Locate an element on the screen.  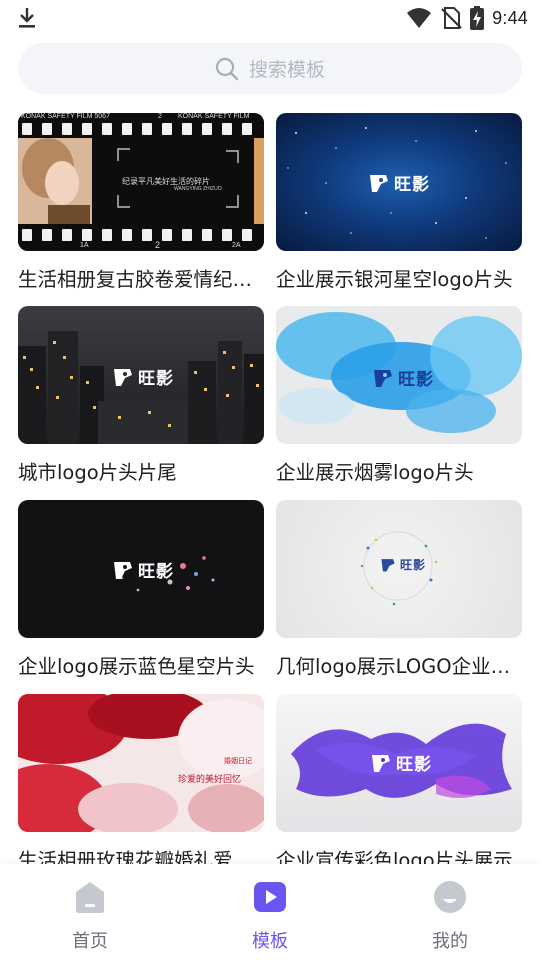
search-placeholder: 搜索模板 is located at coordinates (286, 70).